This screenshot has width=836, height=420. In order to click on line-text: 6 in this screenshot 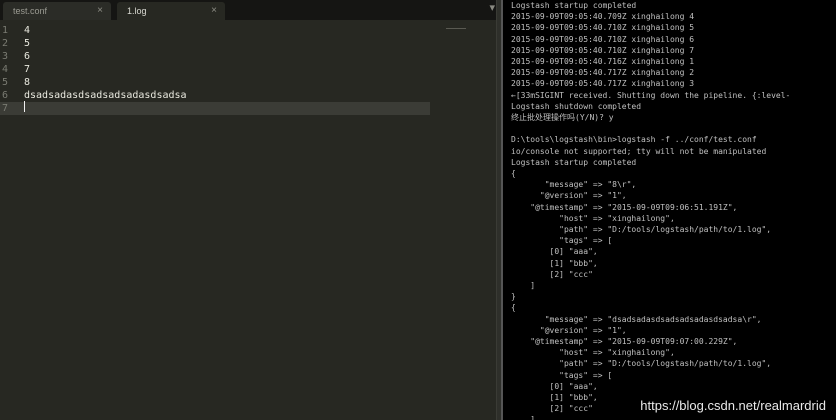, I will do `click(27, 56)`.